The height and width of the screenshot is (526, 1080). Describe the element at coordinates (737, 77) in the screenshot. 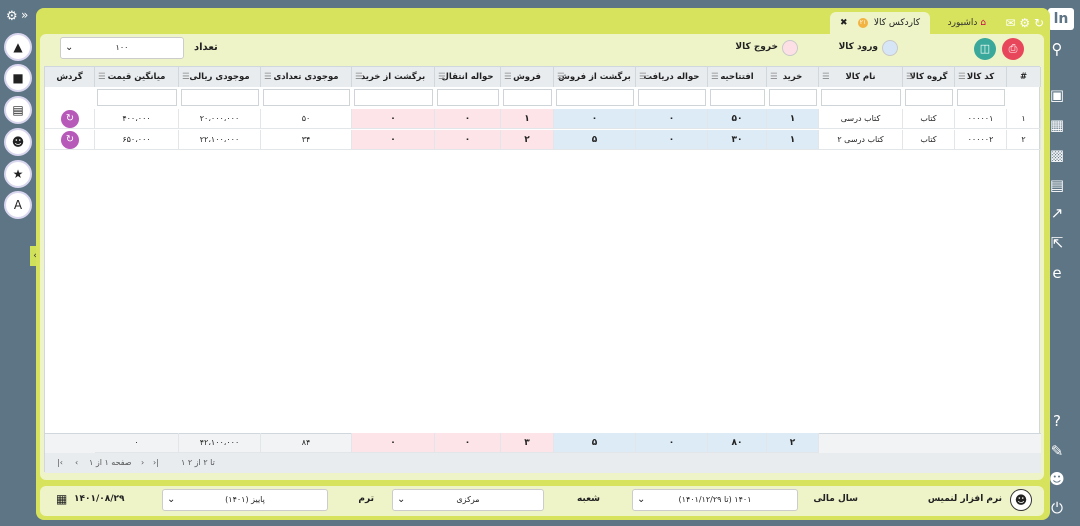

I see `col-header-opening: ☰ افتتاحیه` at that location.